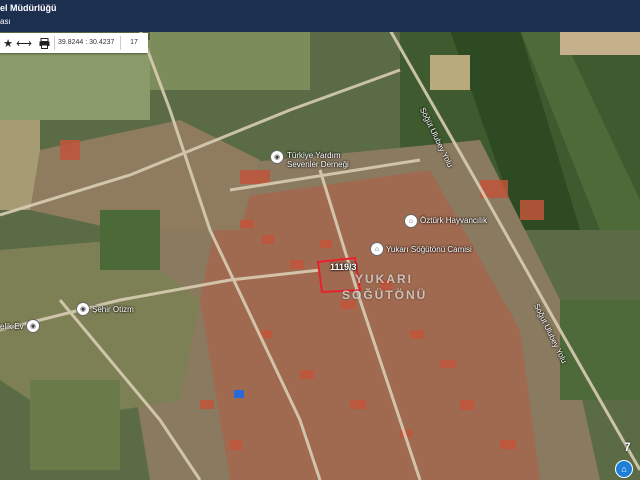 The width and height of the screenshot is (640, 480). Describe the element at coordinates (86, 42) in the screenshot. I see `coordinates-readout: 39.8244 : 30.4237` at that location.